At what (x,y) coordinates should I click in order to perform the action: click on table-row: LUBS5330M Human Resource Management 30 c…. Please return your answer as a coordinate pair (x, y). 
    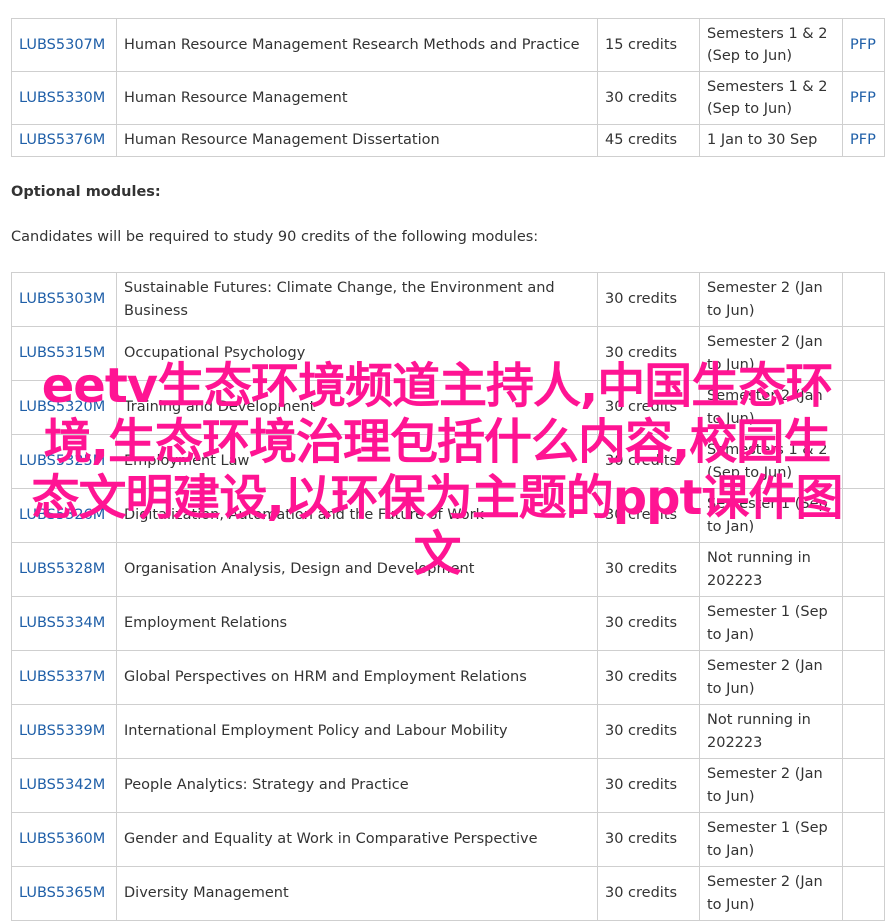
    Looking at the image, I should click on (448, 98).